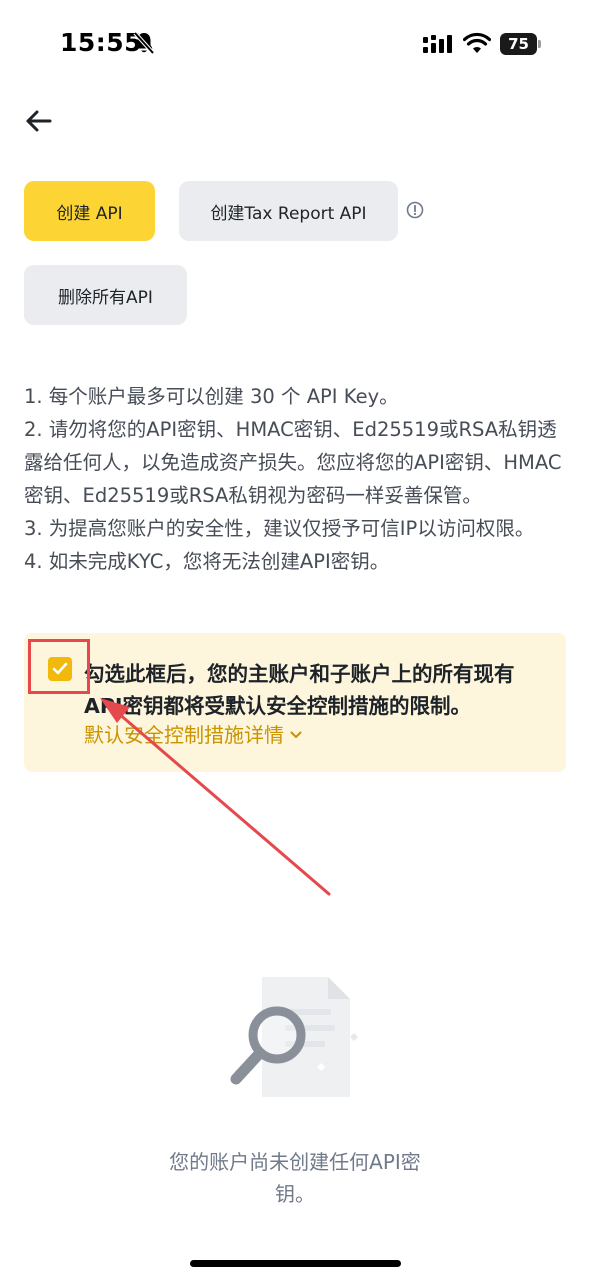 This screenshot has height=1280, width=590. Describe the element at coordinates (89, 211) in the screenshot. I see `create-api-button: 创建 API` at that location.